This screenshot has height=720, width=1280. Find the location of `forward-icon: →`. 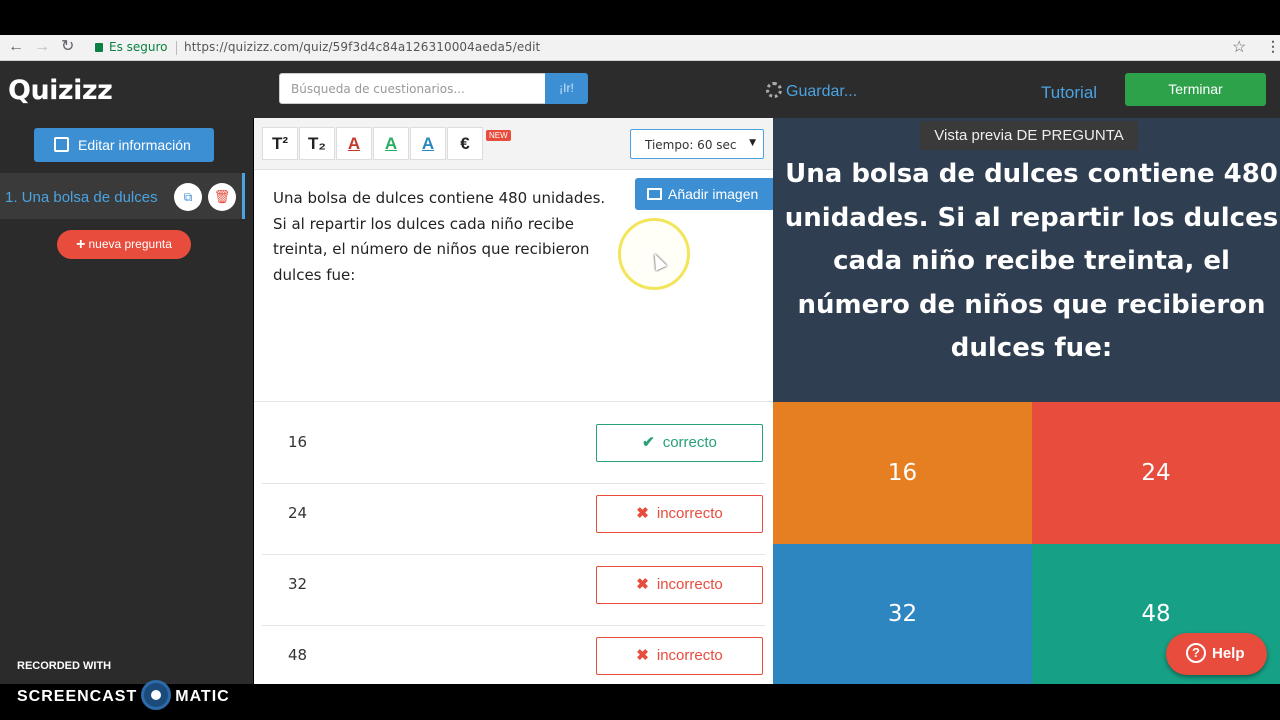

forward-icon: → is located at coordinates (42, 47).